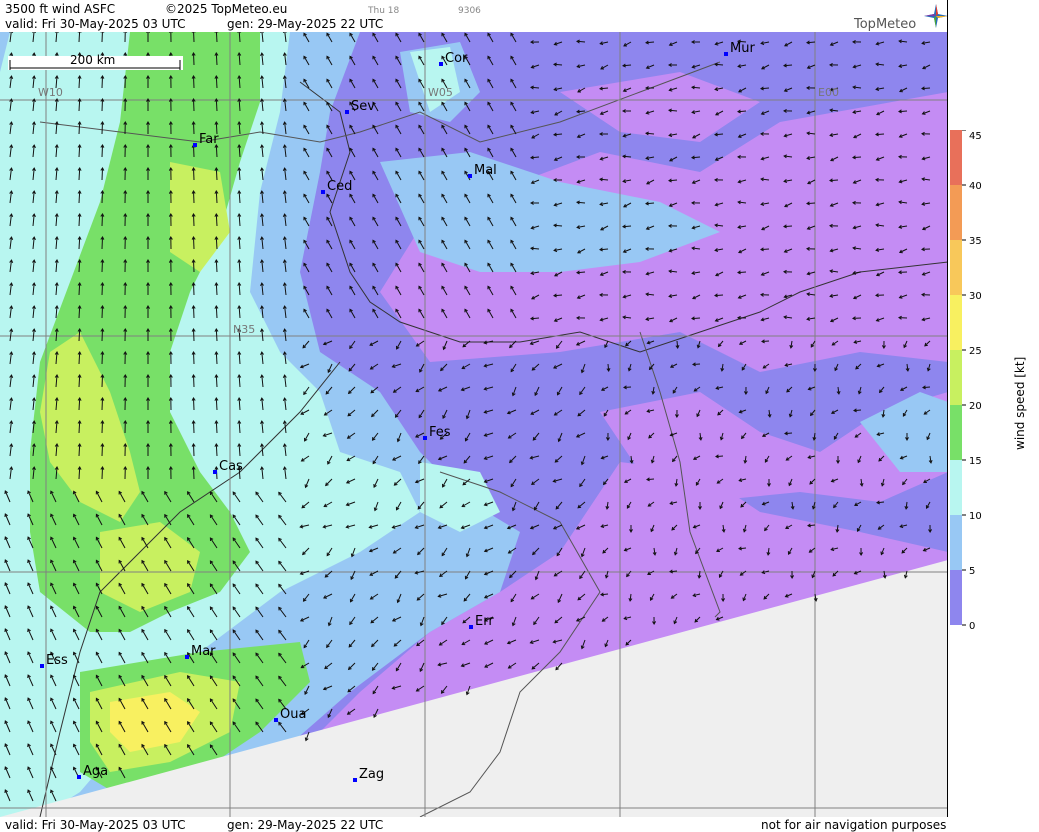  Describe the element at coordinates (975, 351) in the screenshot. I see `legend-tick-label: 25` at that location.